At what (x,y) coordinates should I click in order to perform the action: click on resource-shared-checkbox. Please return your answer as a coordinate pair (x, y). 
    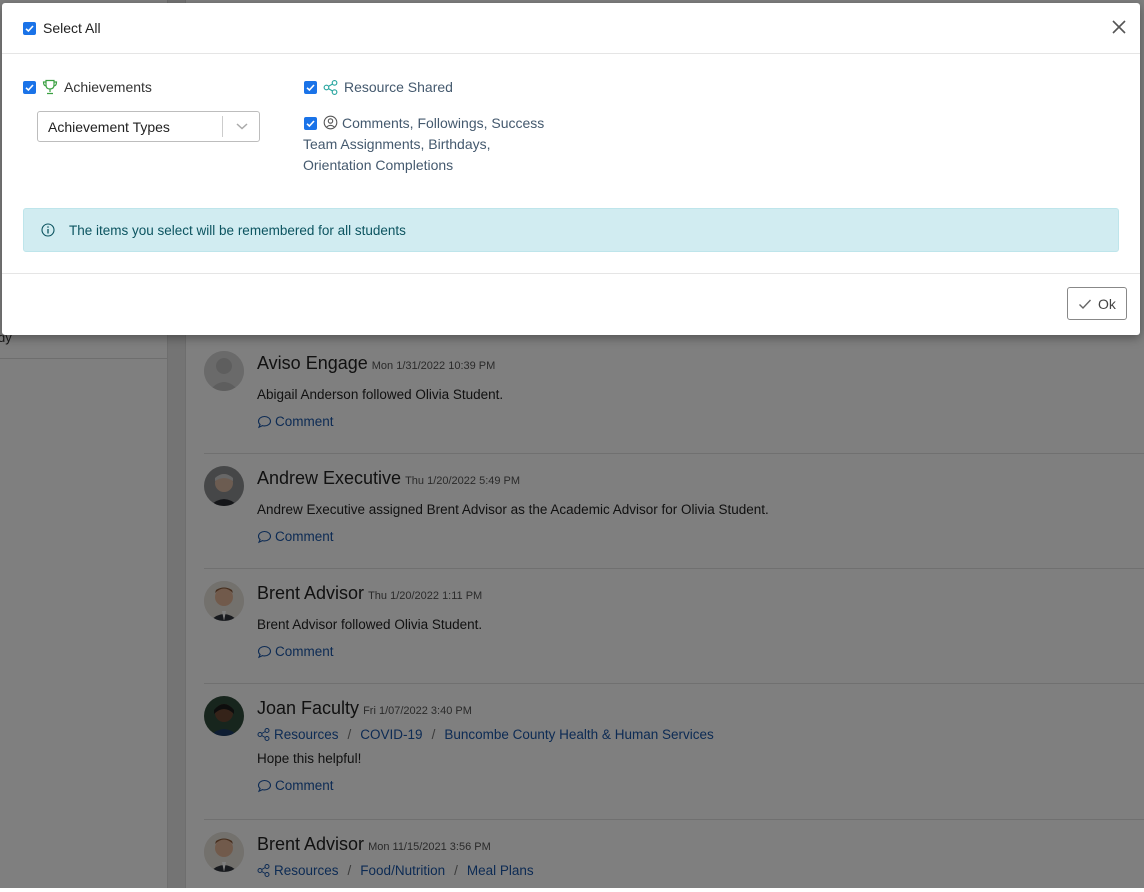
    Looking at the image, I should click on (310, 87).